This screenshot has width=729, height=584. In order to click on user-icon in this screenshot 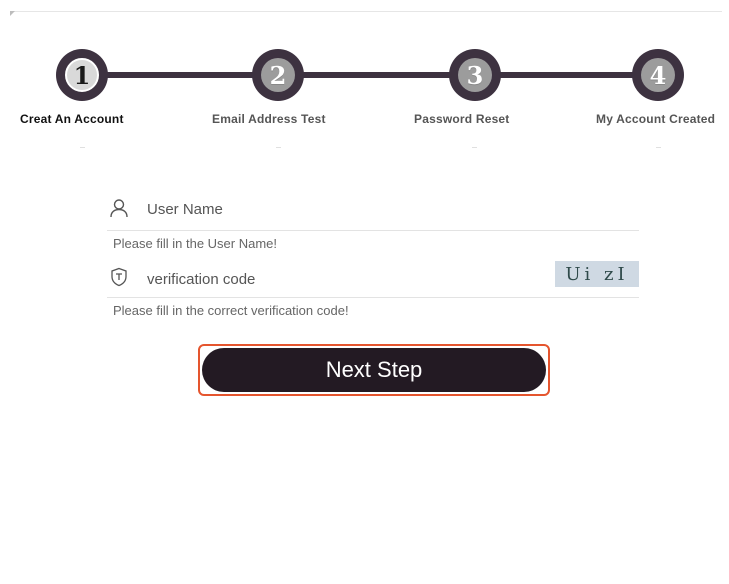, I will do `click(119, 208)`.